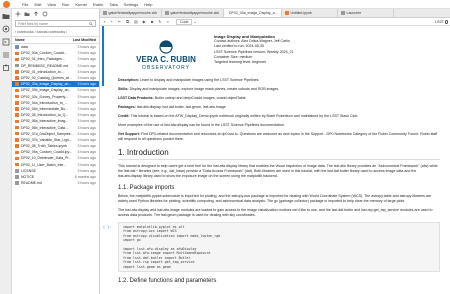 This screenshot has height=294, width=450. I want to click on logo-text-line1: VERA C. RUBIN, so click(166, 59).